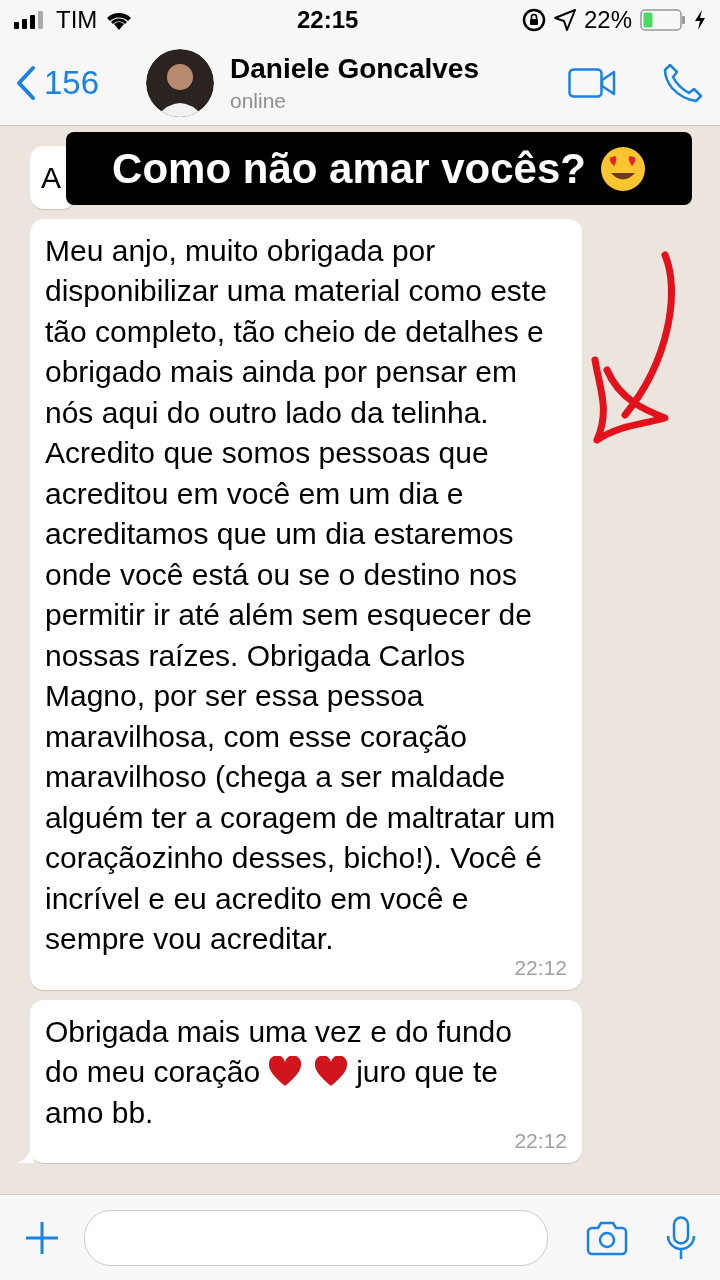  What do you see at coordinates (77, 20) in the screenshot?
I see `carrier-name: TIM` at bounding box center [77, 20].